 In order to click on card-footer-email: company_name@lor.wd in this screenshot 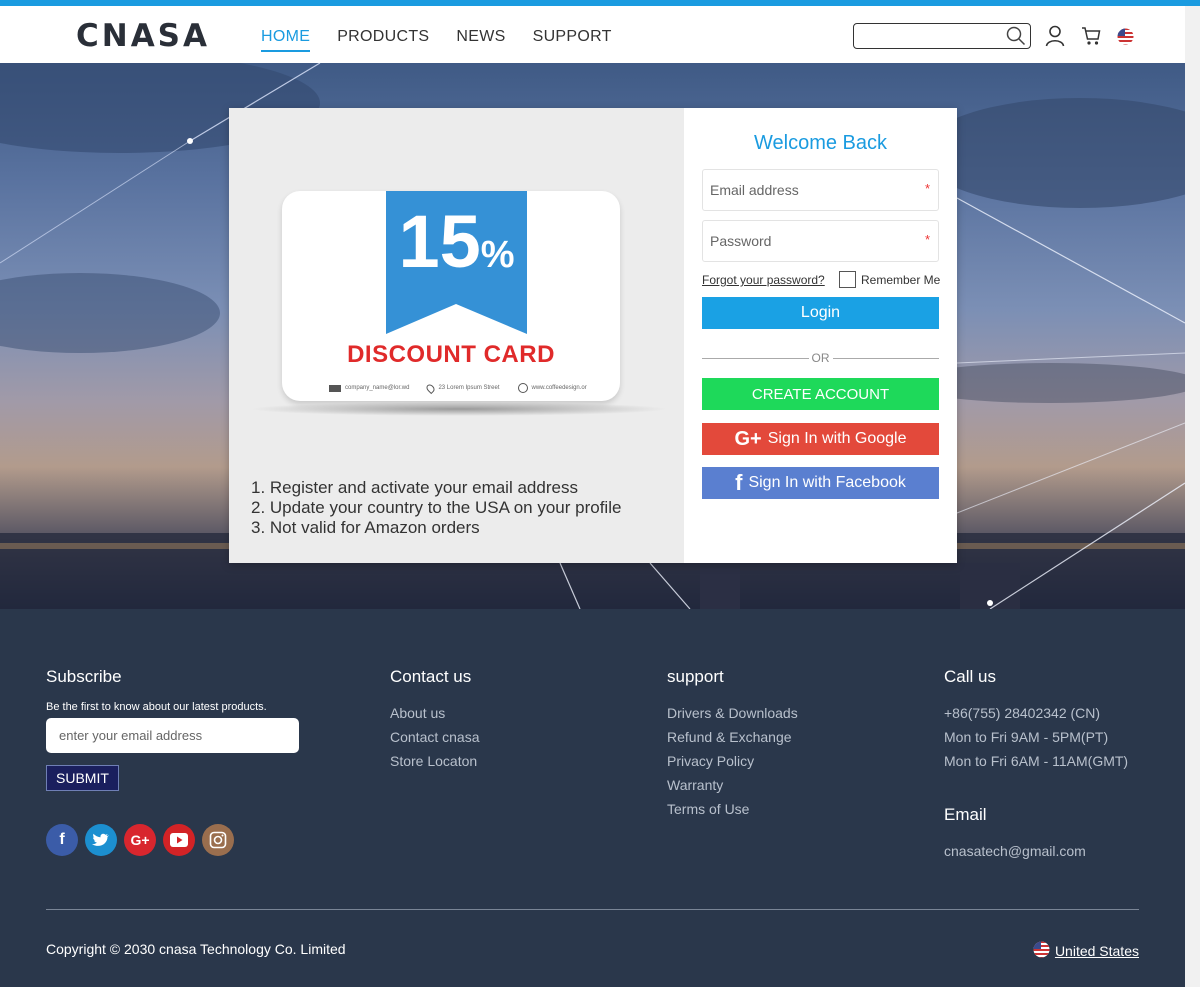, I will do `click(369, 388)`.